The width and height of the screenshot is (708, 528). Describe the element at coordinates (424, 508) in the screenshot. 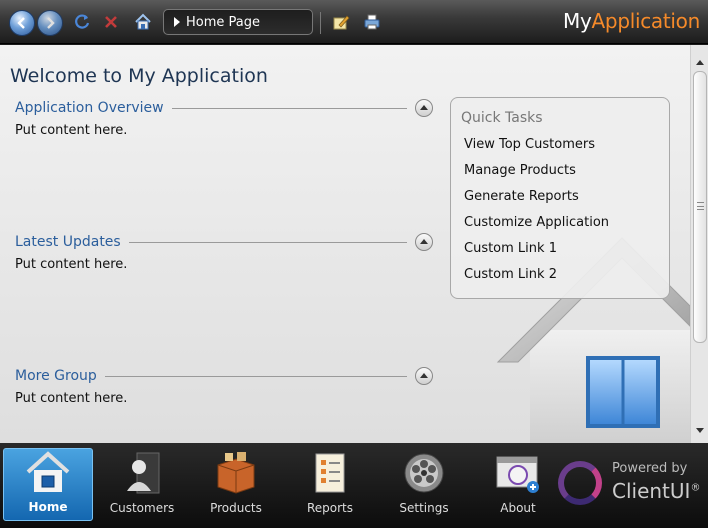

I see `dock-label: Settings` at that location.